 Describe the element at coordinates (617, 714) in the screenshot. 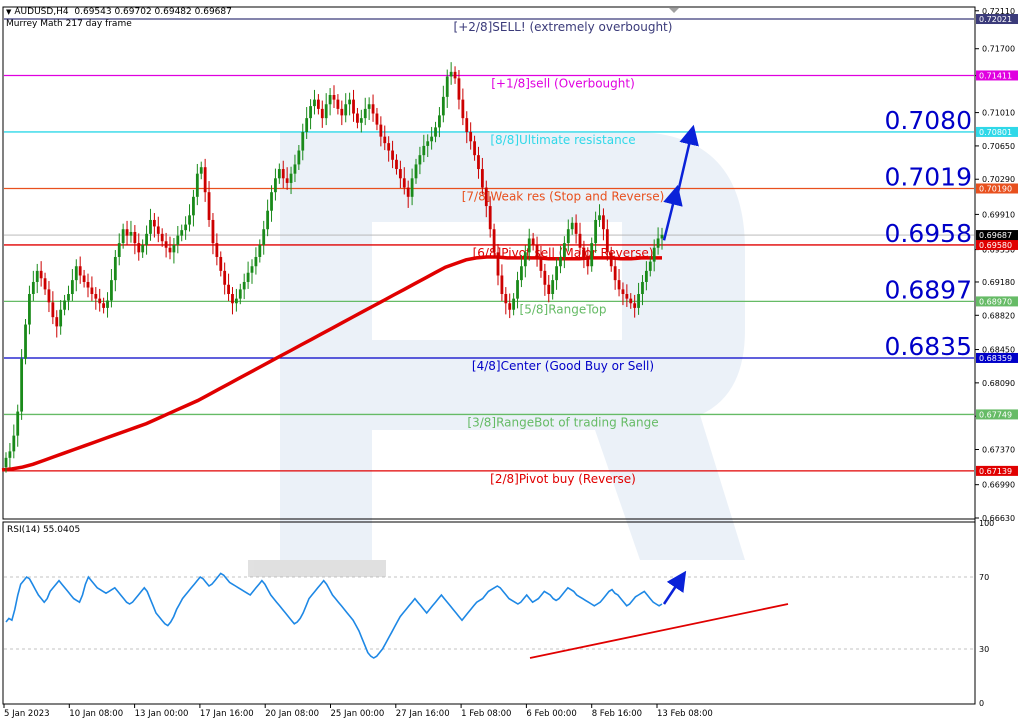

I see `x-tick-label: 8 Feb 16:00` at that location.